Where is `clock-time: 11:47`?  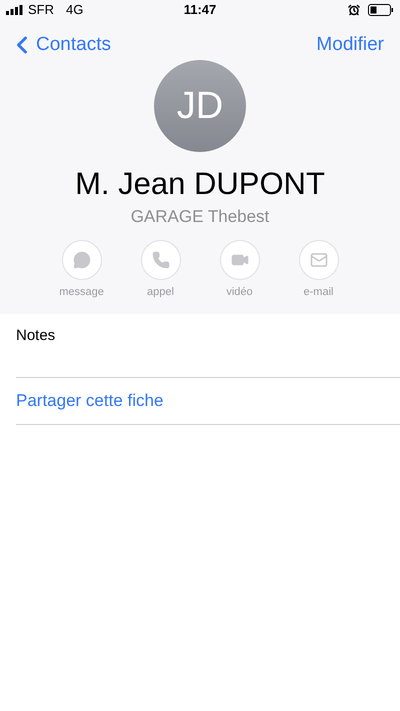
clock-time: 11:47 is located at coordinates (200, 10).